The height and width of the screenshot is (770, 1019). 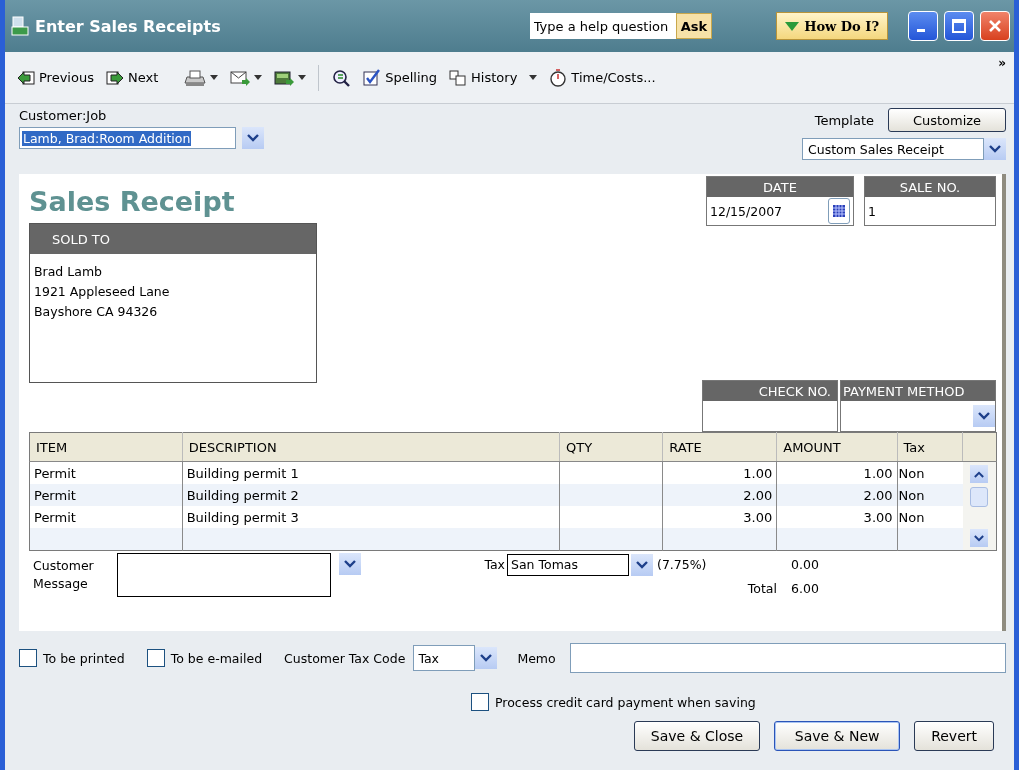 What do you see at coordinates (216, 658) in the screenshot?
I see `checkbox-label: To be e-mailed` at bounding box center [216, 658].